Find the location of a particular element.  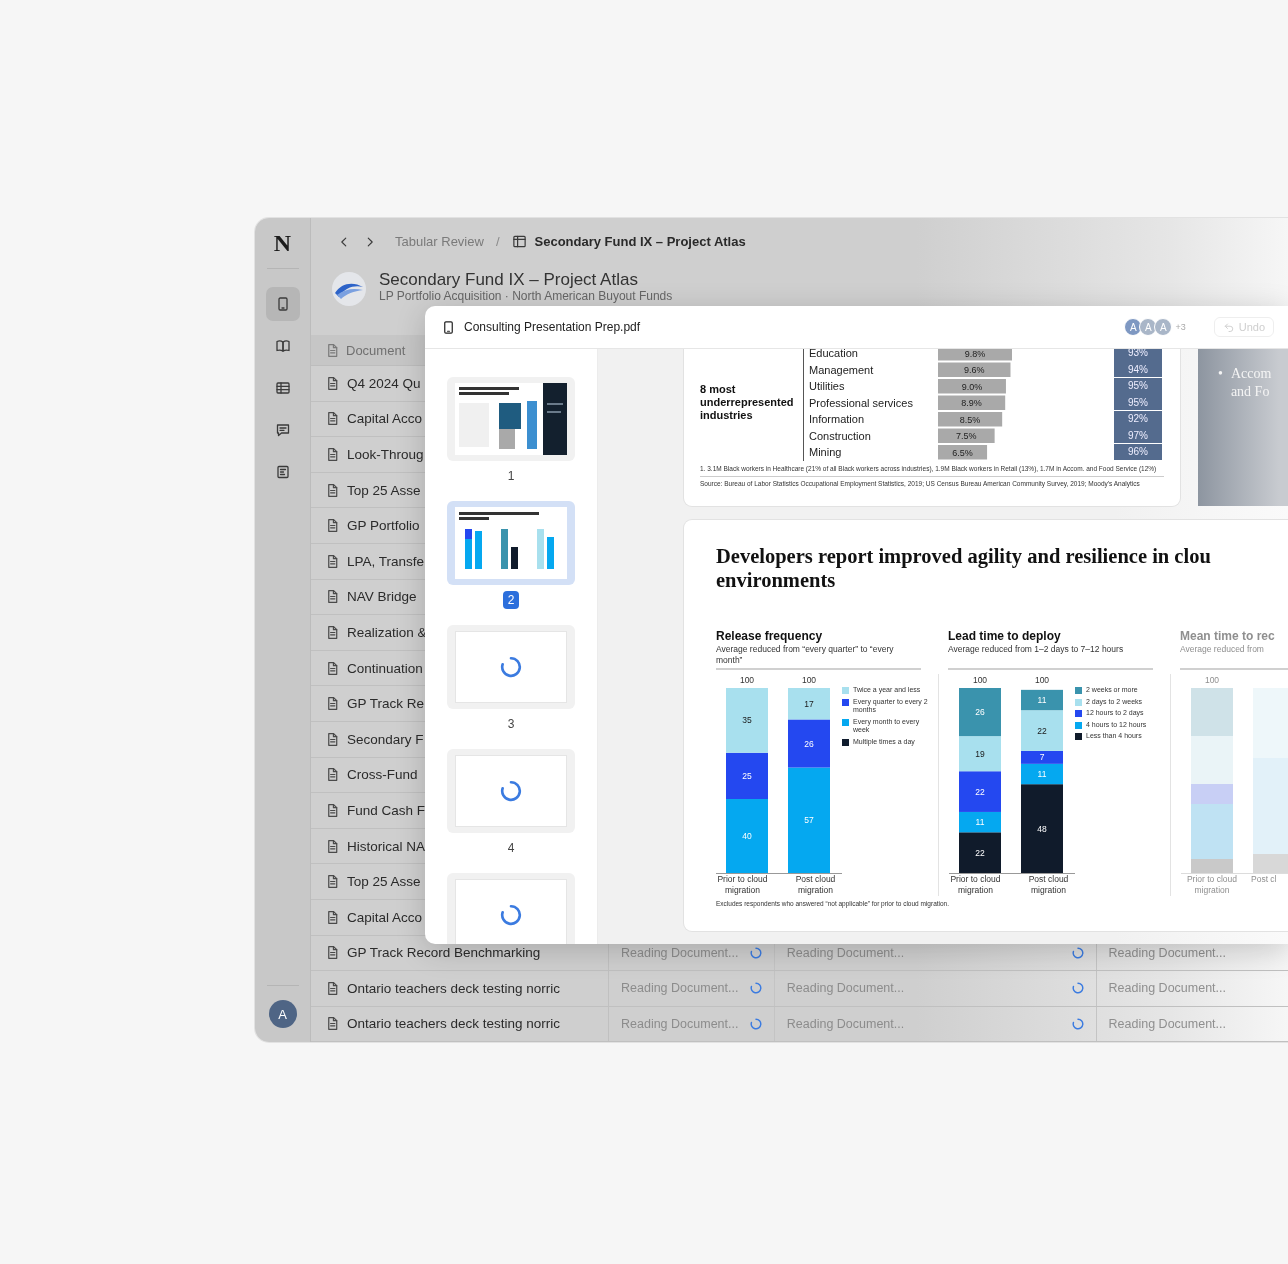

column-header: Document is located at coordinates (376, 350).